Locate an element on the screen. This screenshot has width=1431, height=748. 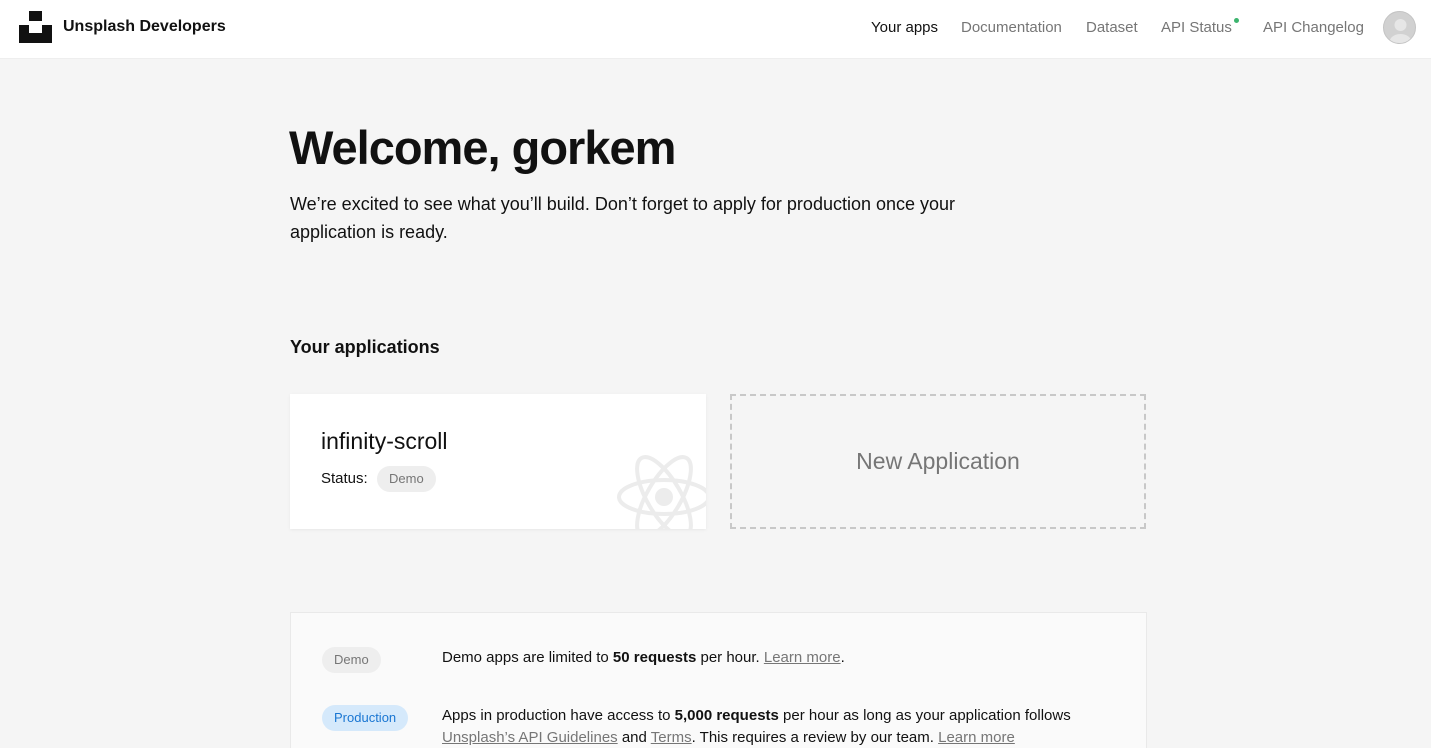
nav-documentation: Documentation is located at coordinates (1011, 27).